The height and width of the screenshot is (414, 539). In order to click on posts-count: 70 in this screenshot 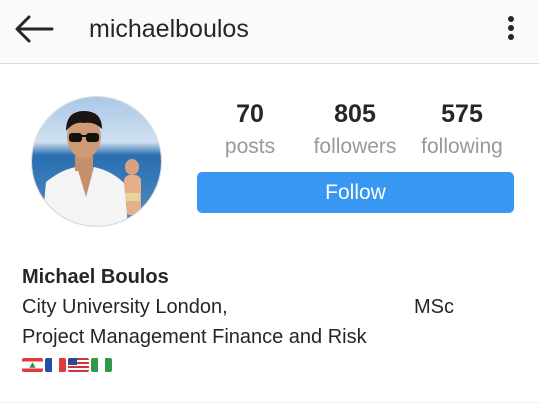, I will do `click(250, 114)`.